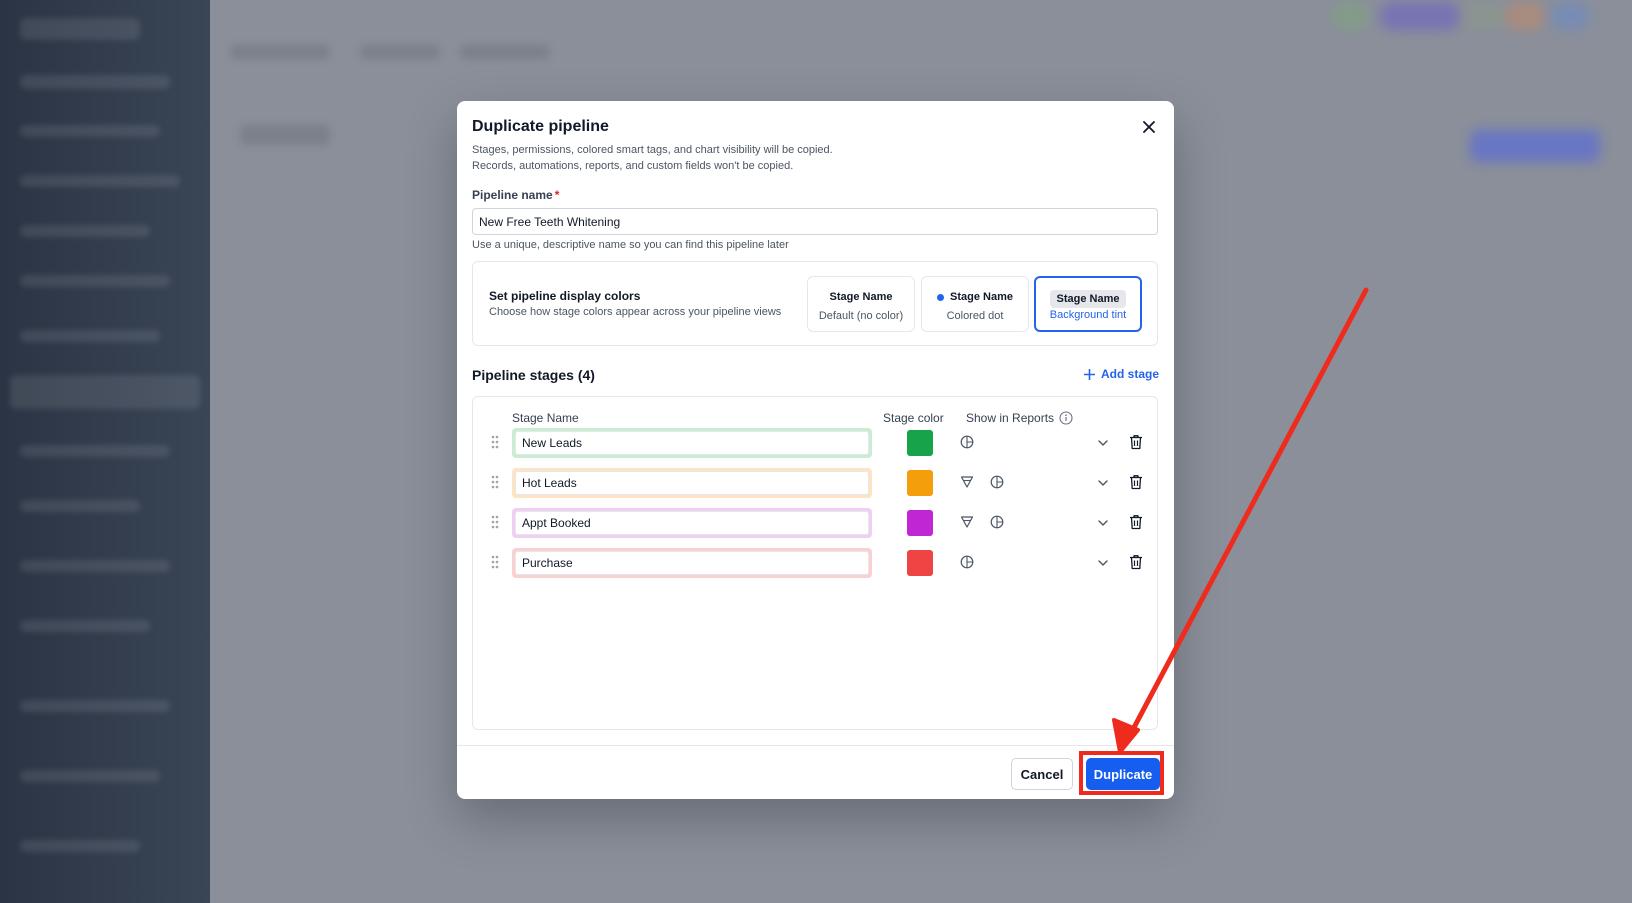 The image size is (1632, 903). What do you see at coordinates (1010, 418) in the screenshot?
I see `show-in-reports-label: Show in Reports` at bounding box center [1010, 418].